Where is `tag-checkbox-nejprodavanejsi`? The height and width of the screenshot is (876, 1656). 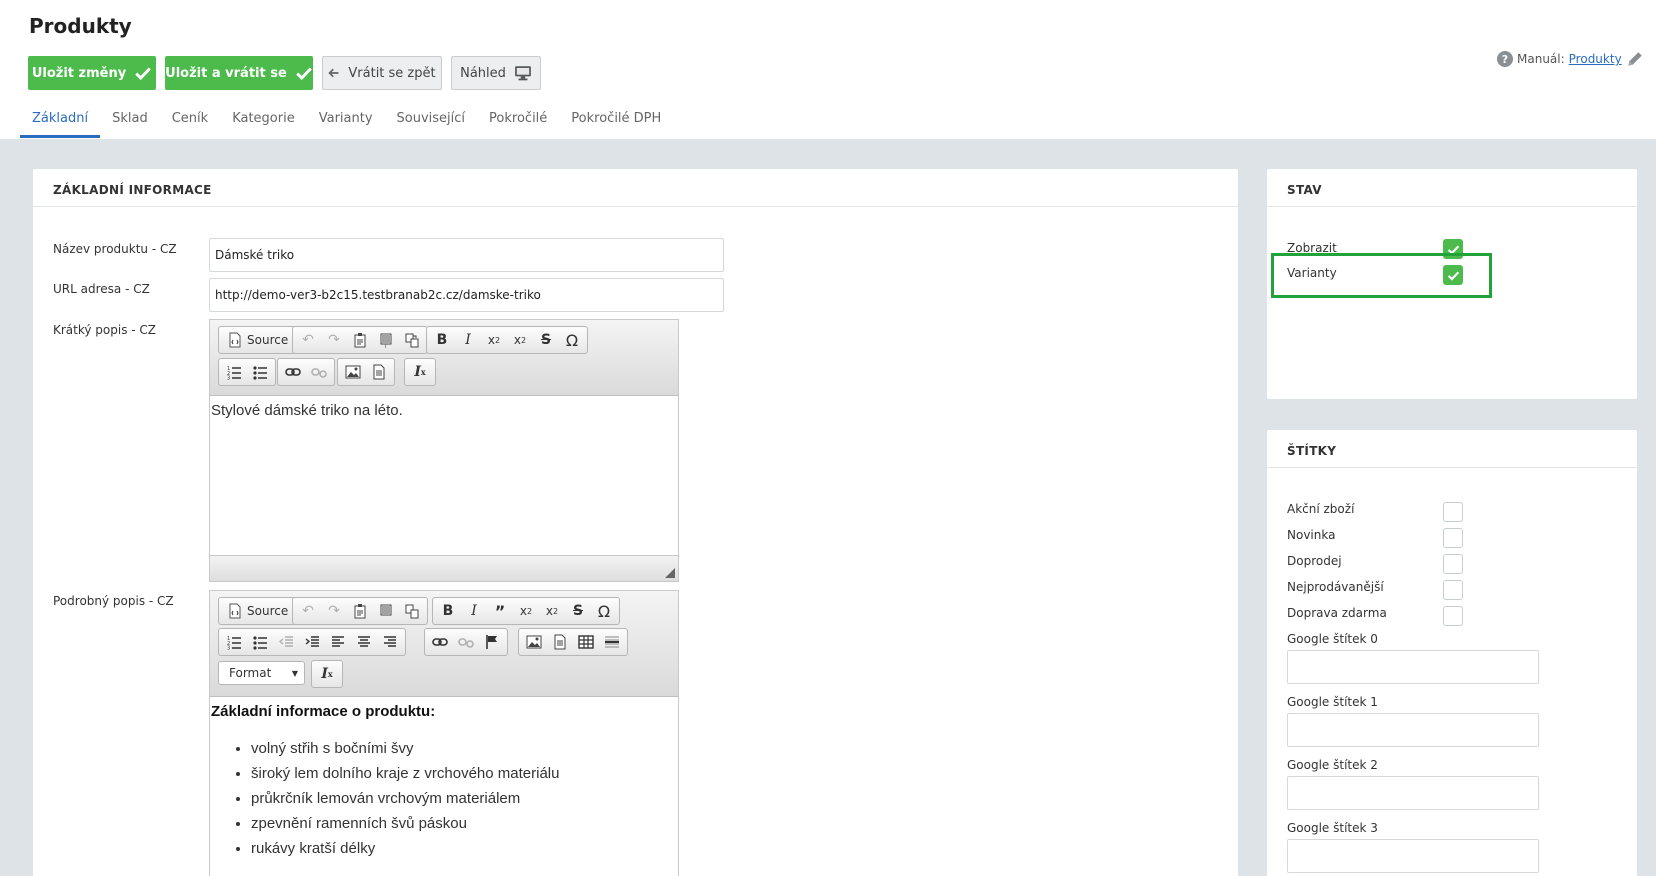
tag-checkbox-nejprodavanejsi is located at coordinates (1453, 590).